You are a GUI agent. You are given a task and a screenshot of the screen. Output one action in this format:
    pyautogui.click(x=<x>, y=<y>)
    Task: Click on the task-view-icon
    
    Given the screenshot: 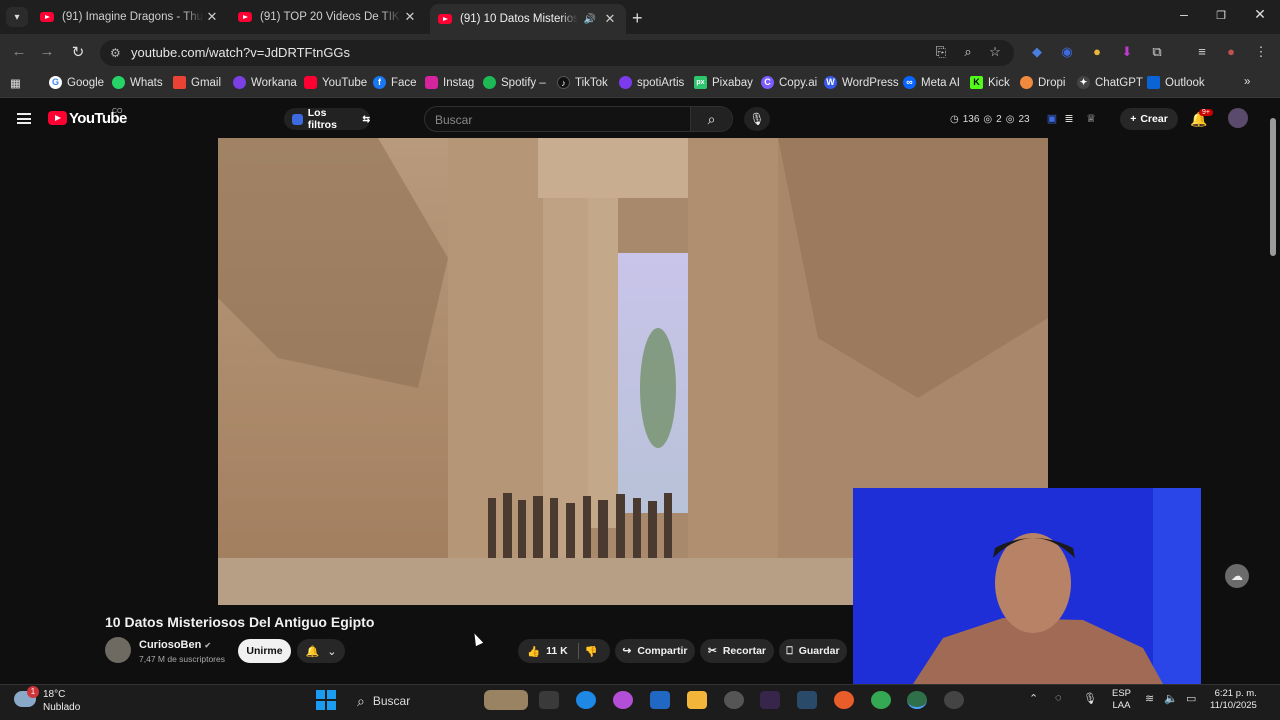 What is the action you would take?
    pyautogui.click(x=549, y=700)
    